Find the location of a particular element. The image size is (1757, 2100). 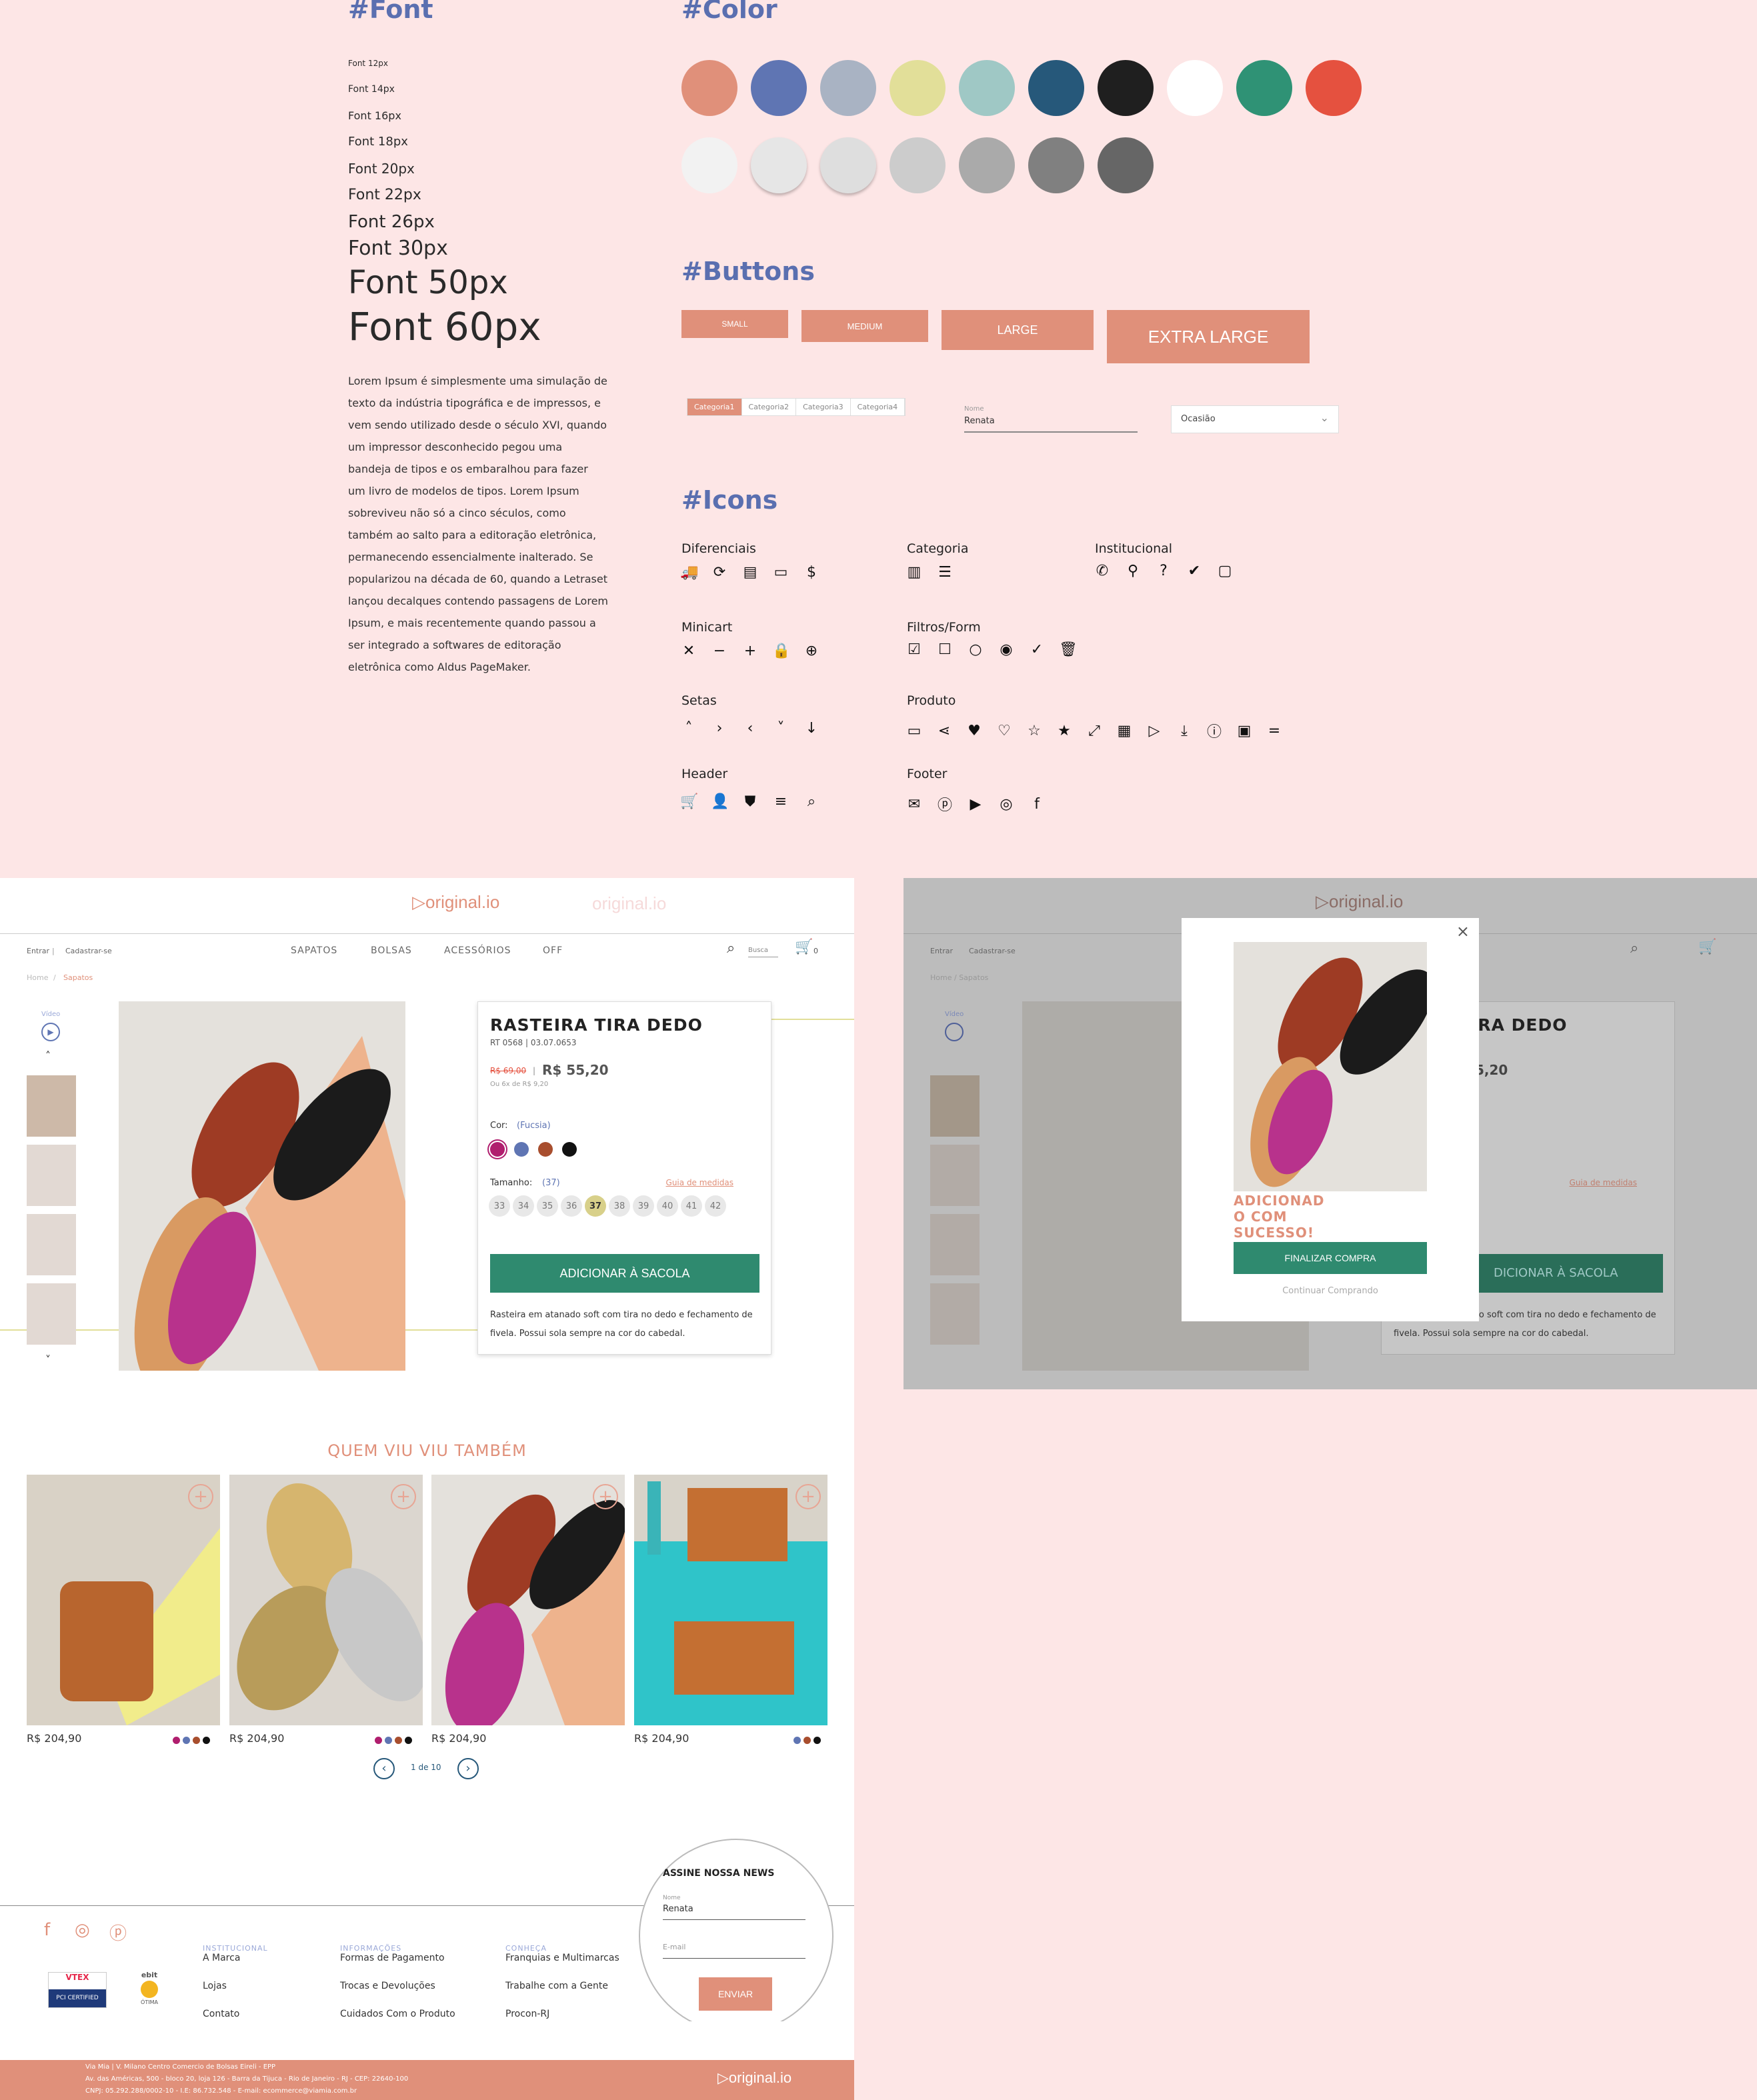

occasion-select: Ocasião ⌄ is located at coordinates (1255, 419).